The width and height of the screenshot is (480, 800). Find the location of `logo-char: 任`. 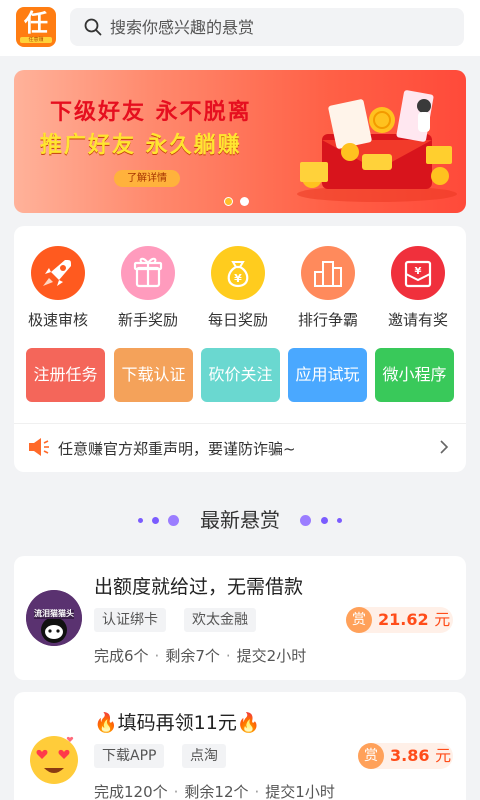

logo-char: 任 is located at coordinates (36, 23).